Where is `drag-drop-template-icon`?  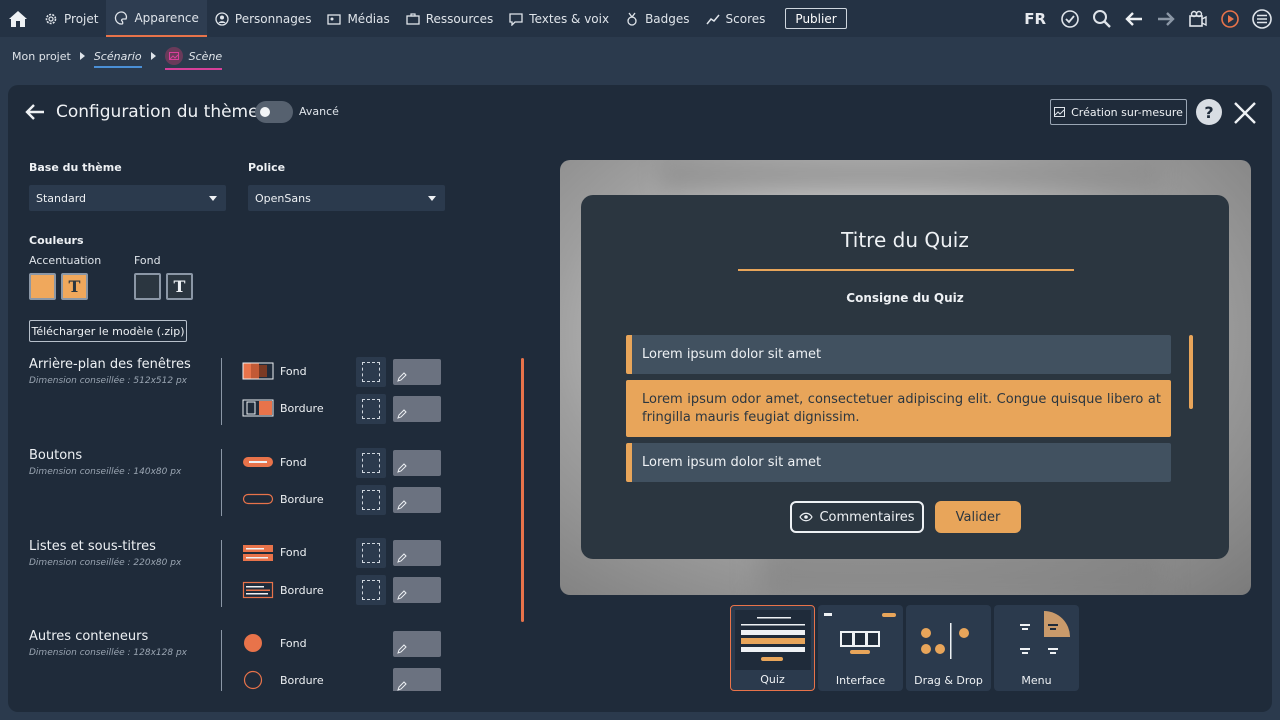
drag-drop-template-icon is located at coordinates (945, 641).